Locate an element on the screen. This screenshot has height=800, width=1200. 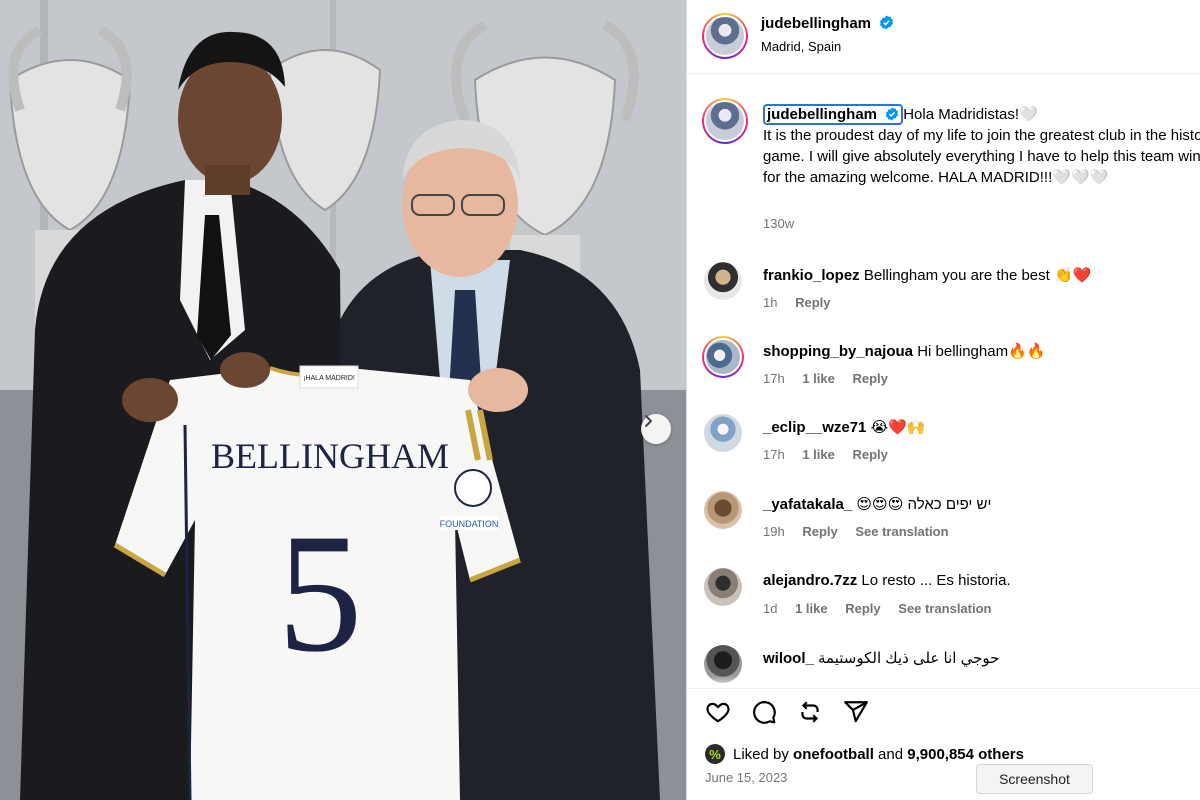
foundation-badge: FOUNDATION is located at coordinates (469, 524).